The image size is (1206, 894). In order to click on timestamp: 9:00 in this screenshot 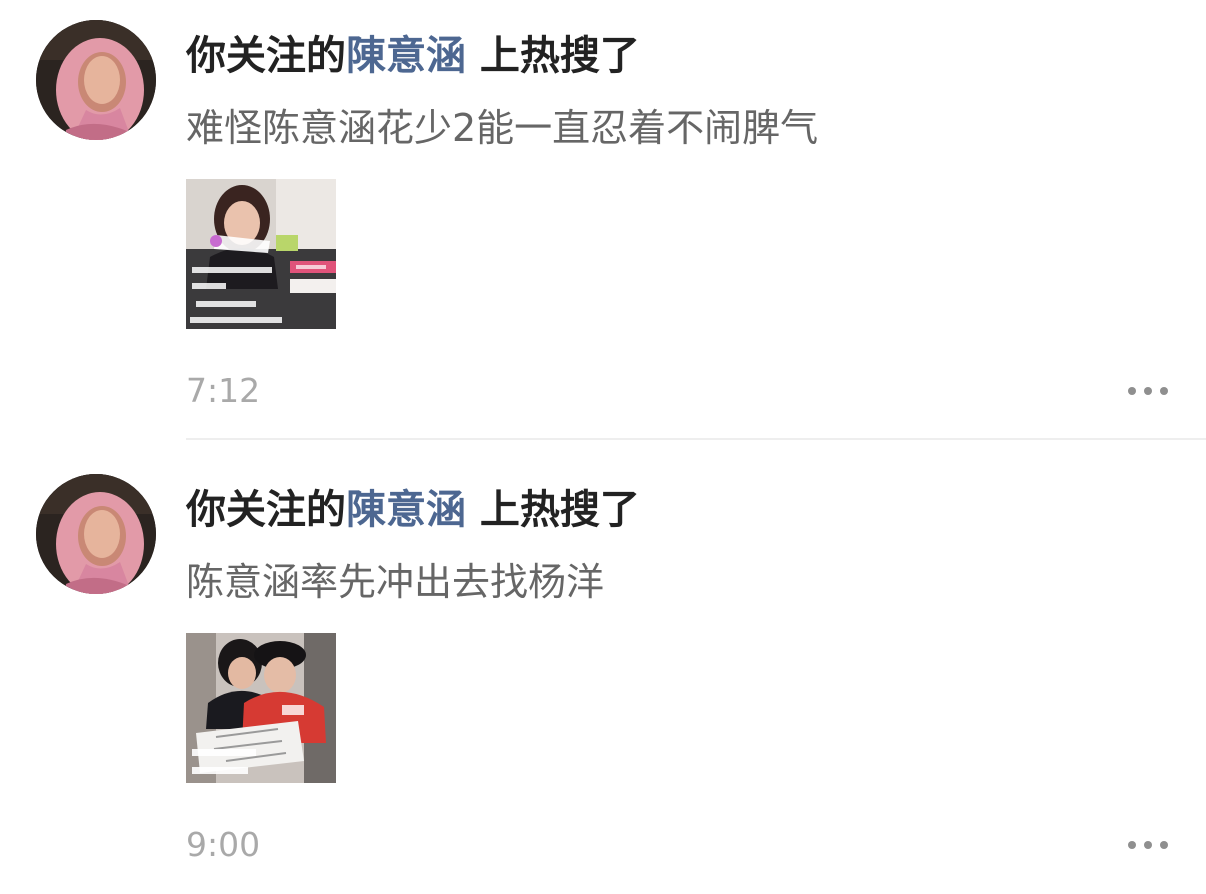, I will do `click(223, 844)`.